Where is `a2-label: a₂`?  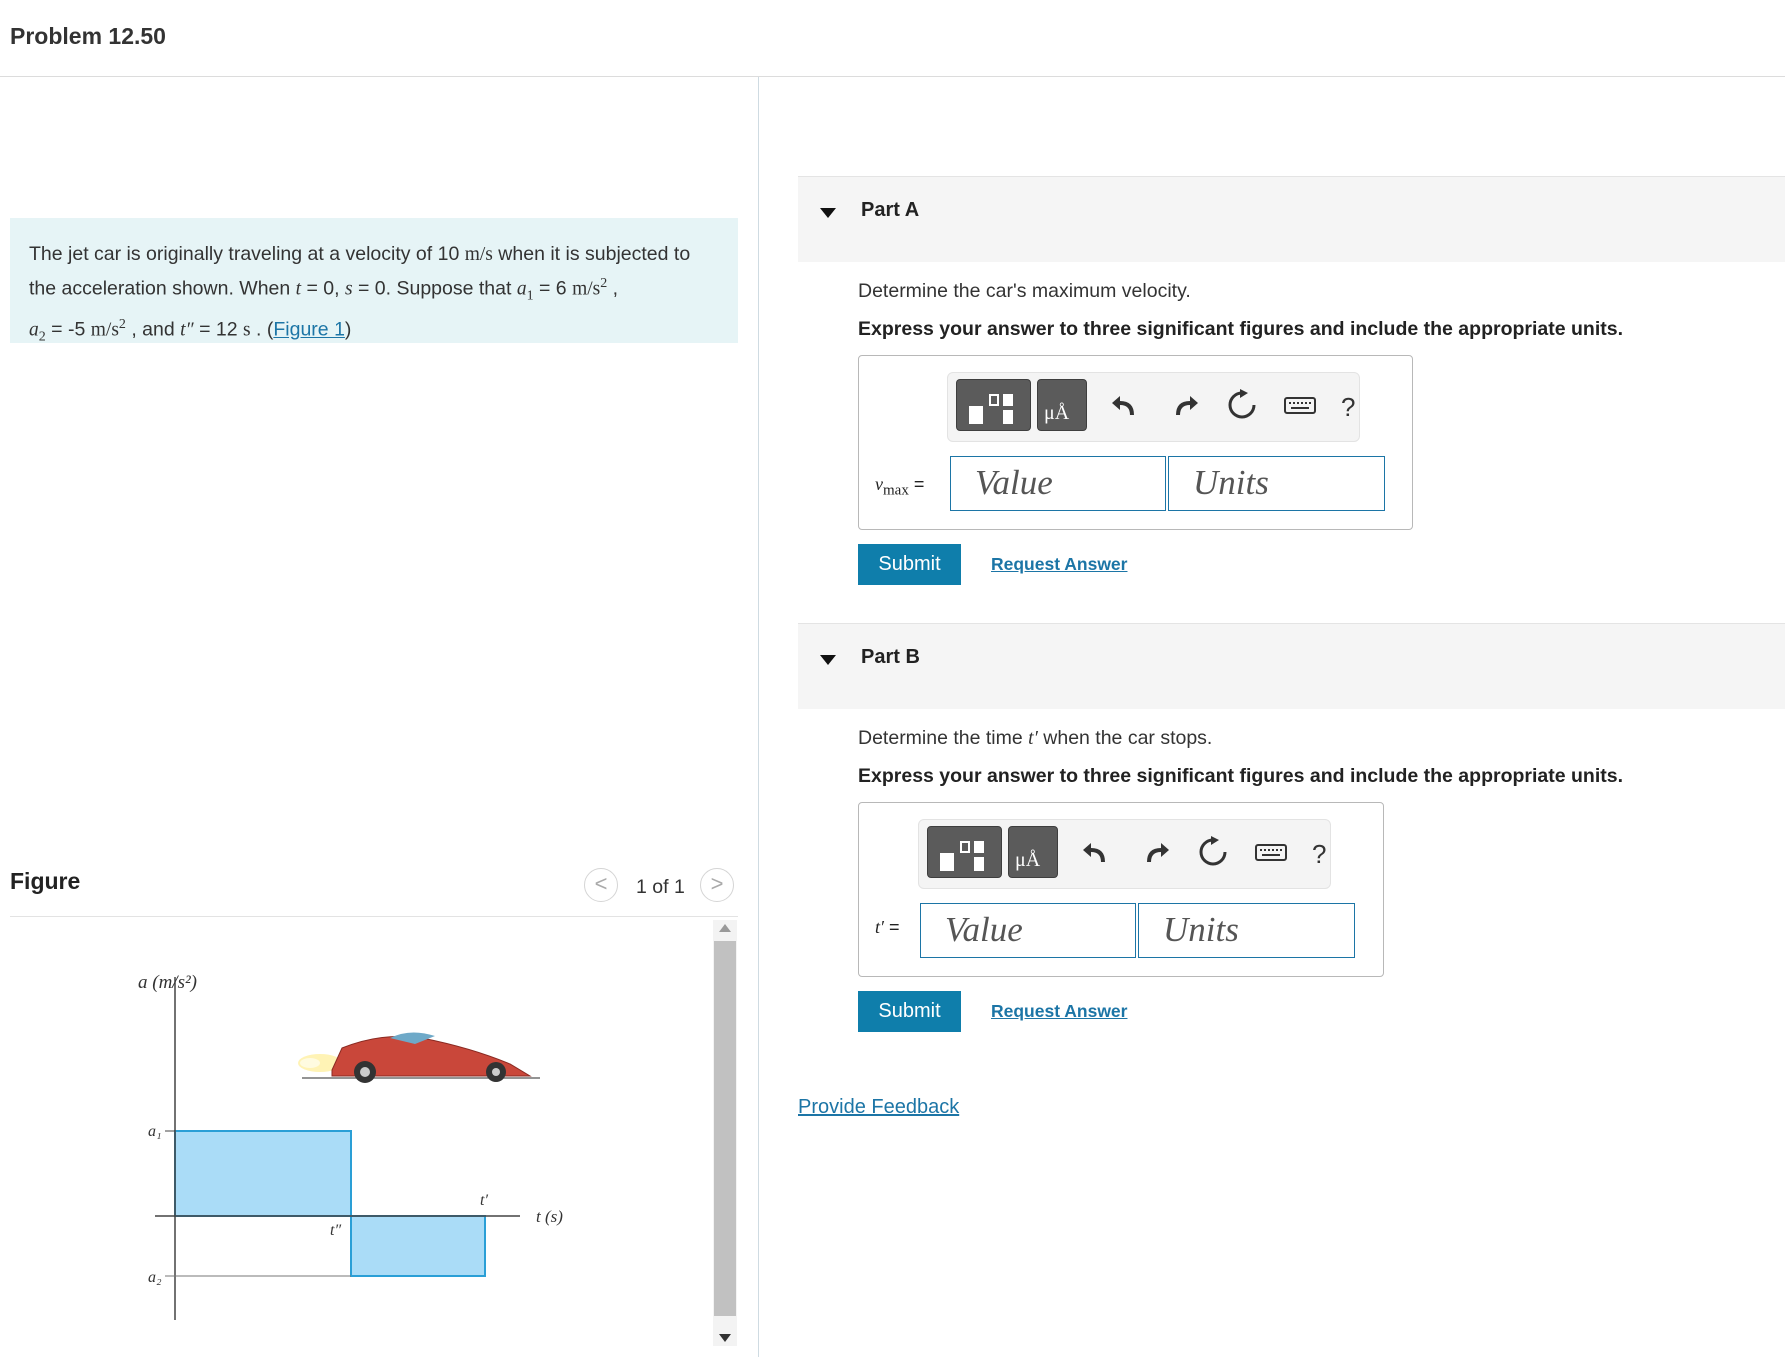
a2-label: a₂ is located at coordinates (155, 1277).